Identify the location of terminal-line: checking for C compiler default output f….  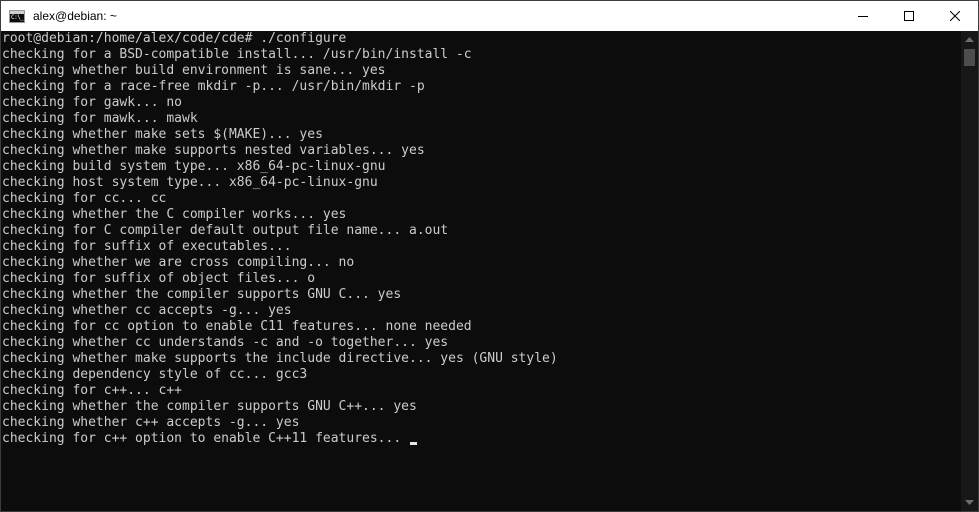
(225, 230).